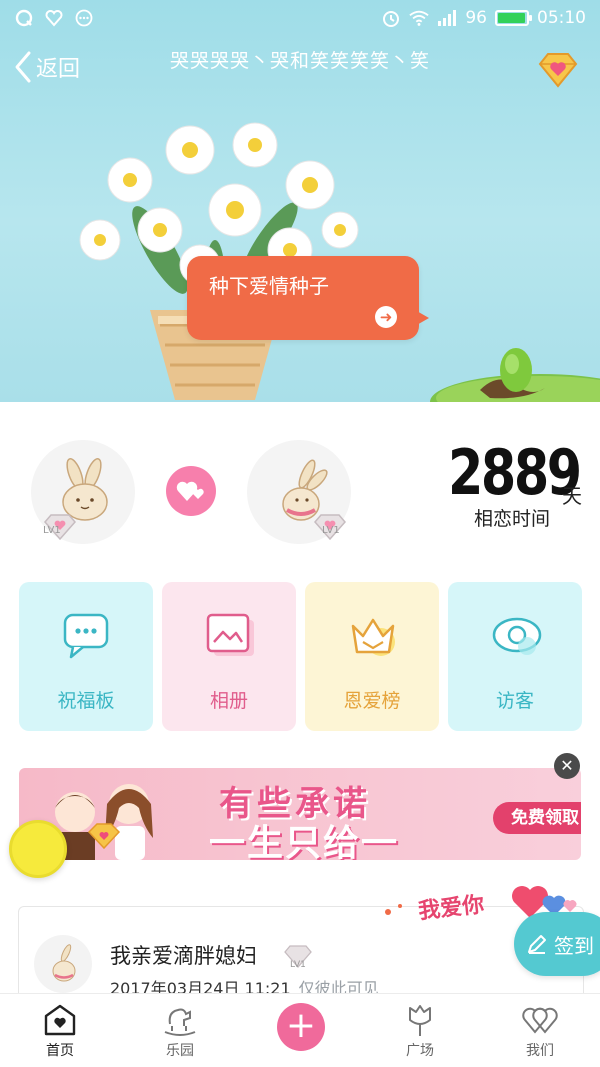  I want to click on tile-label: 访客, so click(514, 701).